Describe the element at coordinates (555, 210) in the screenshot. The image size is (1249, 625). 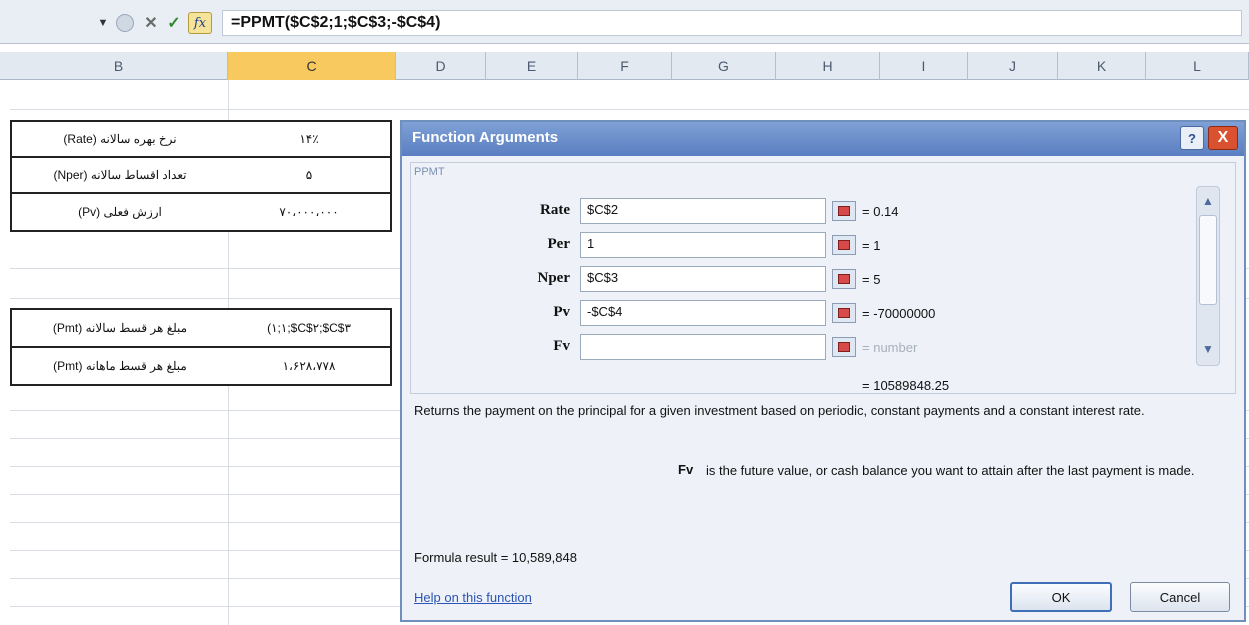
I see `arg-label-rate: Rate` at that location.